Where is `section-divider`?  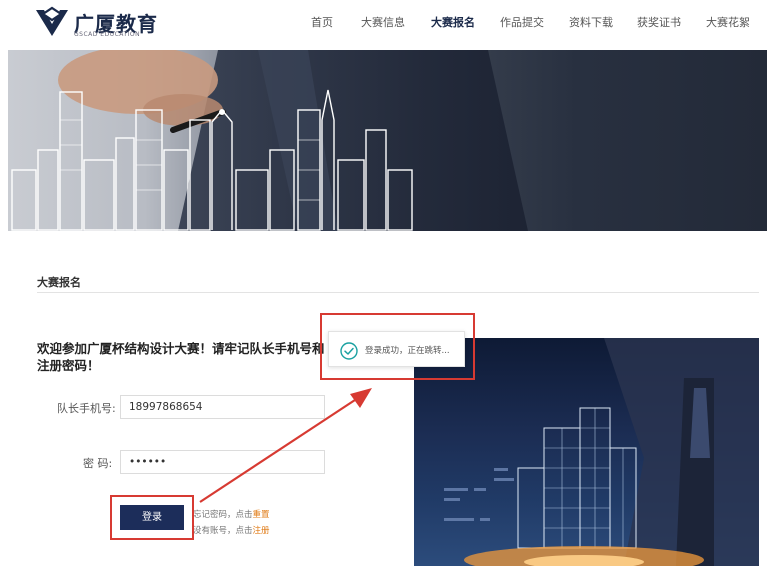
section-divider is located at coordinates (398, 292).